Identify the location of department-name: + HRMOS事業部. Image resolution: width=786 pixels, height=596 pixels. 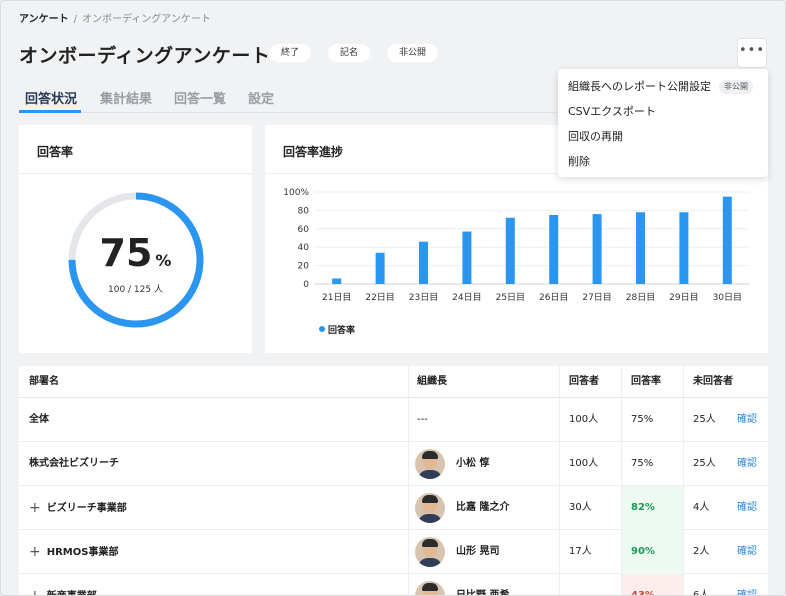
(73, 552).